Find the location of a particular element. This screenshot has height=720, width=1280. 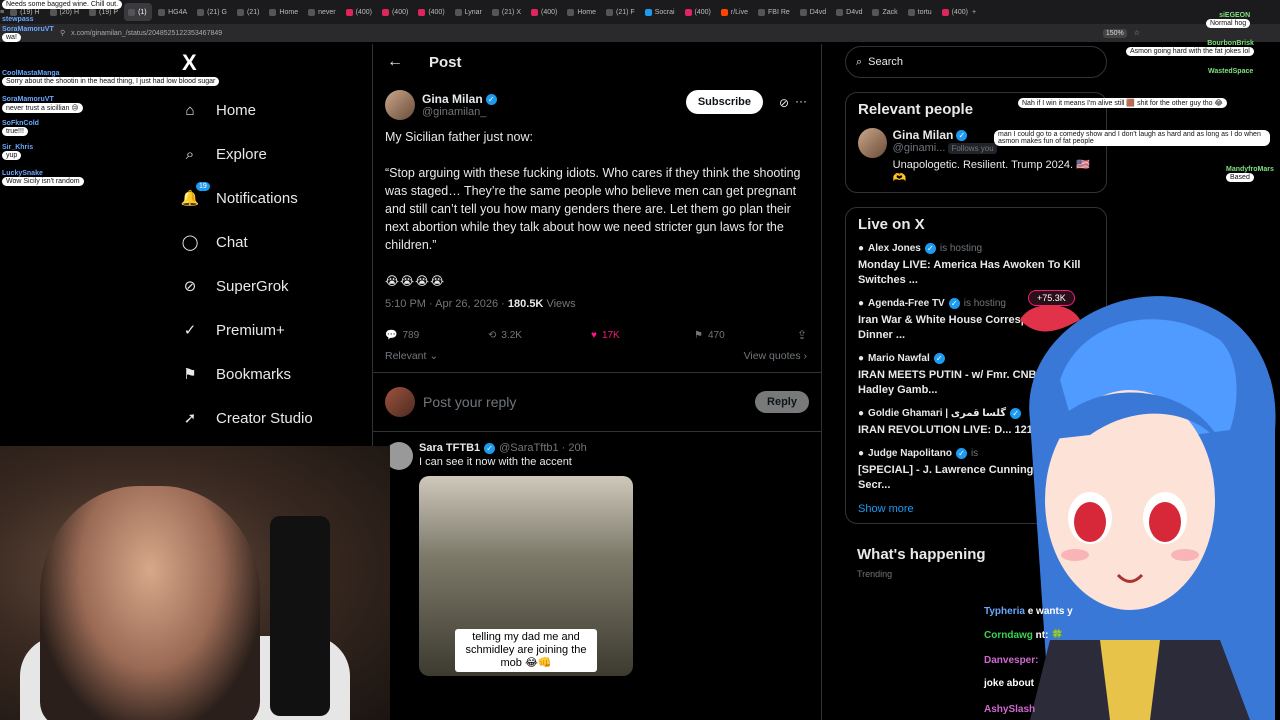

chat-username: Typheria is located at coordinates (1004, 611).